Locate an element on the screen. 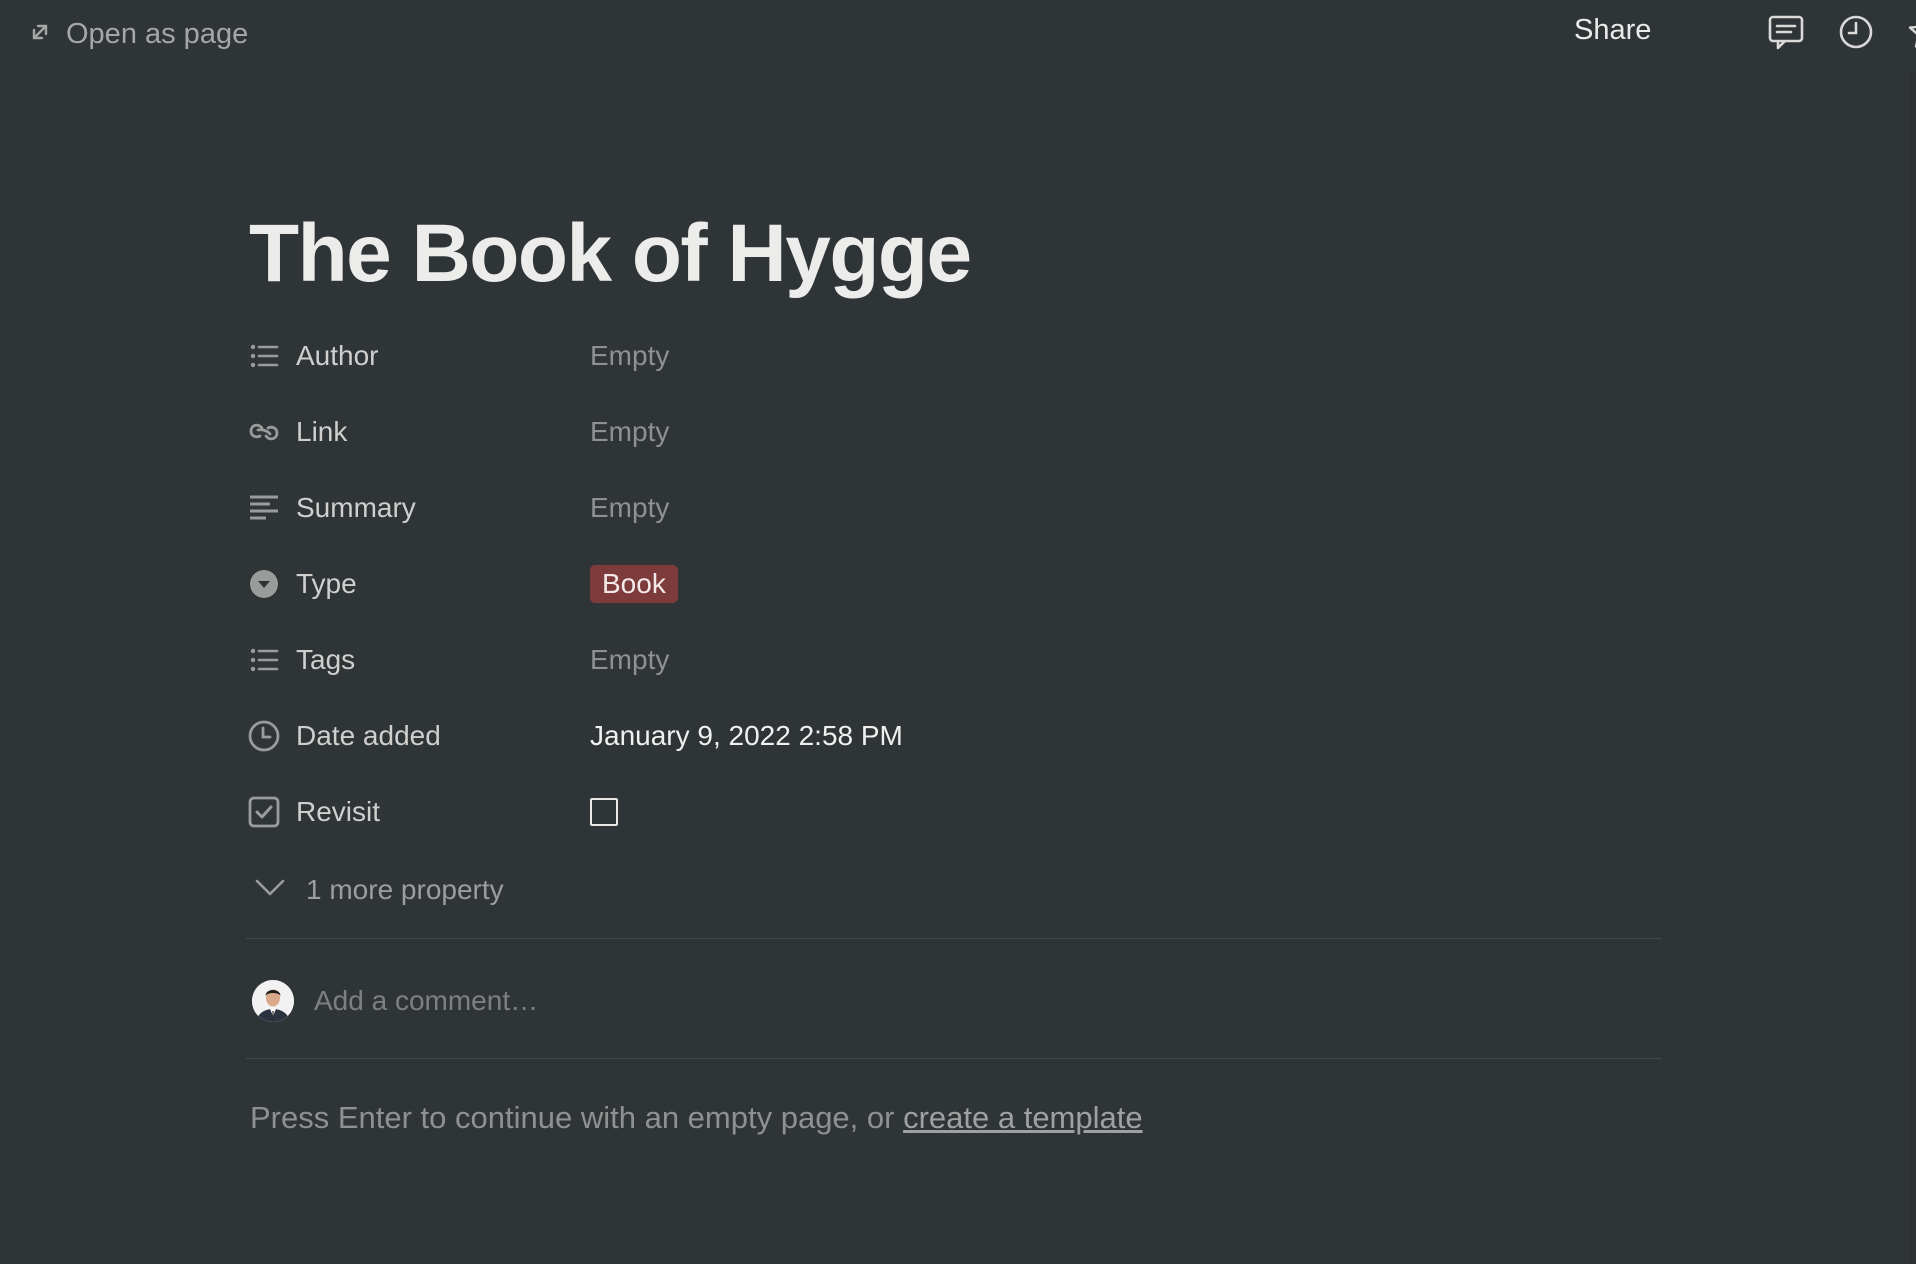 The image size is (1916, 1264). text-icon is located at coordinates (264, 508).